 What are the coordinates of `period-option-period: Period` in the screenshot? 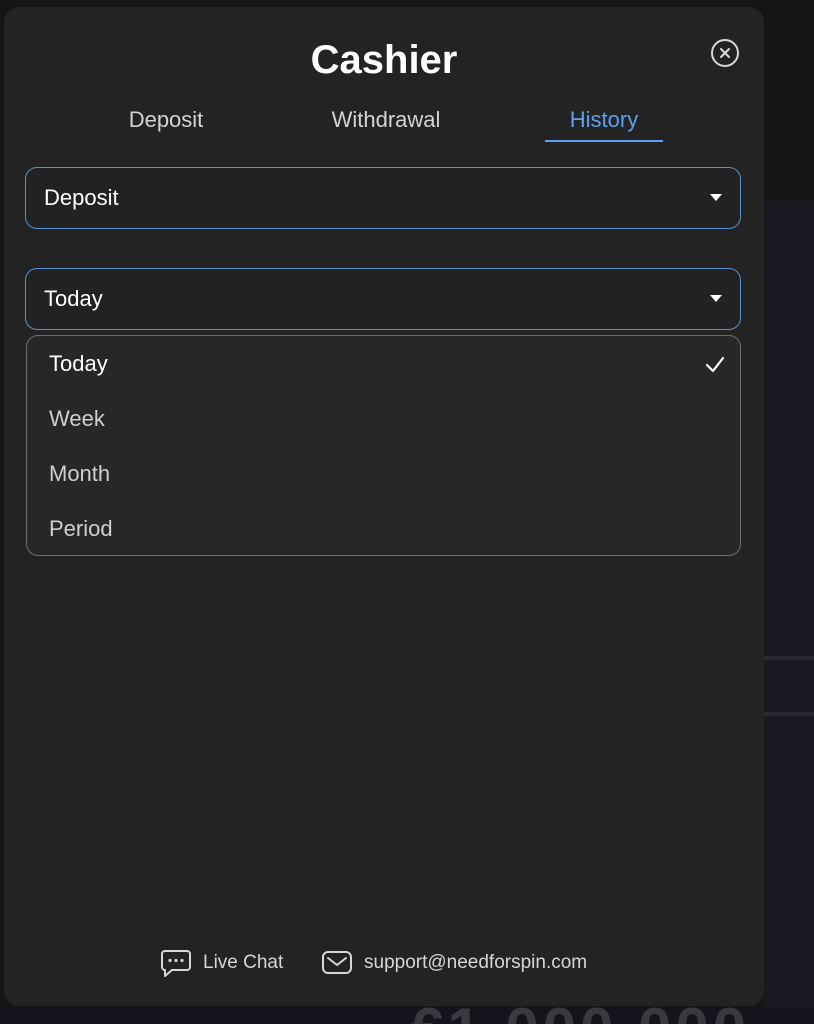 It's located at (383, 528).